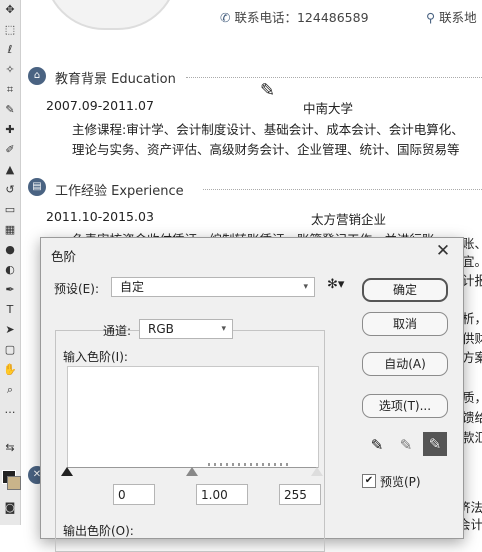 This screenshot has width=482, height=552. I want to click on crop-tool-icon: ⌗, so click(10, 90).